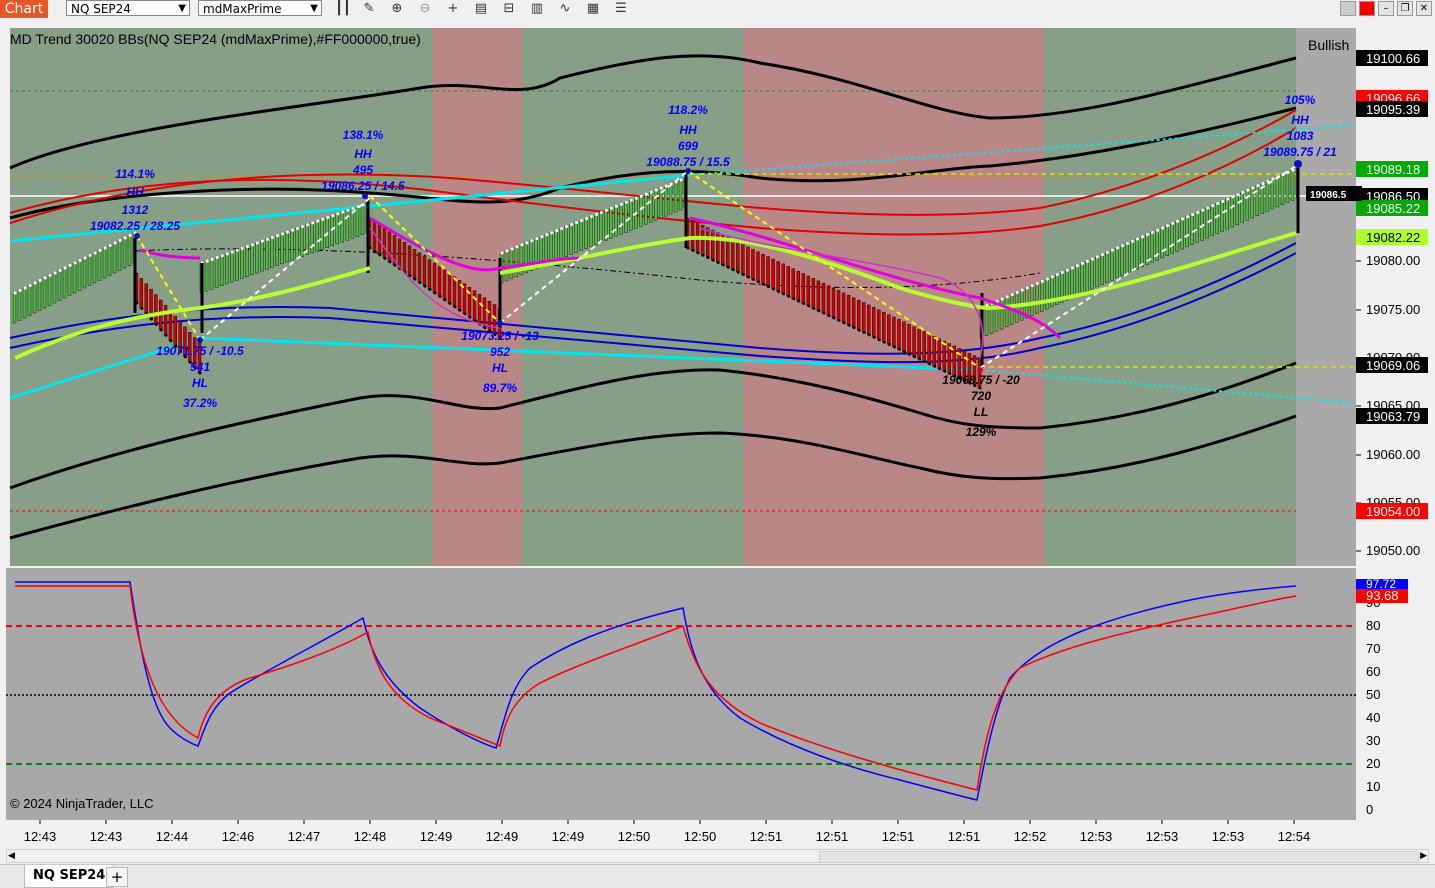 The width and height of the screenshot is (1435, 888). I want to click on restore-icon: ❐, so click(1405, 8).